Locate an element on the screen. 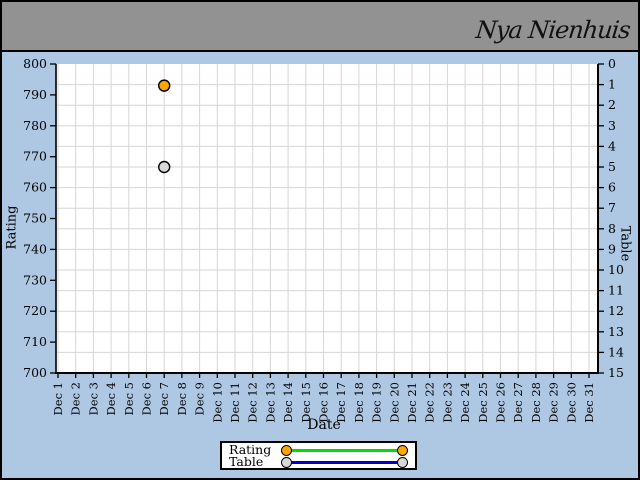 This screenshot has height=480, width=640. left-tick-label: 720 is located at coordinates (35, 310).